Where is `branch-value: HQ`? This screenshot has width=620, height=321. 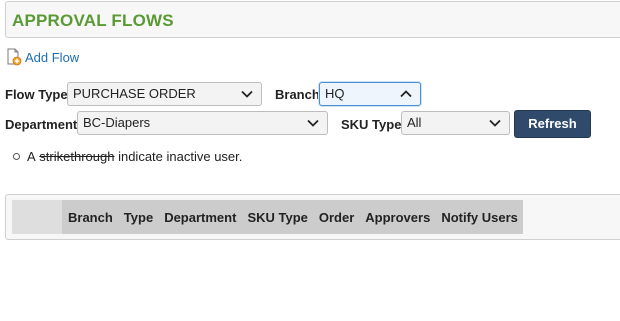 branch-value: HQ is located at coordinates (335, 93).